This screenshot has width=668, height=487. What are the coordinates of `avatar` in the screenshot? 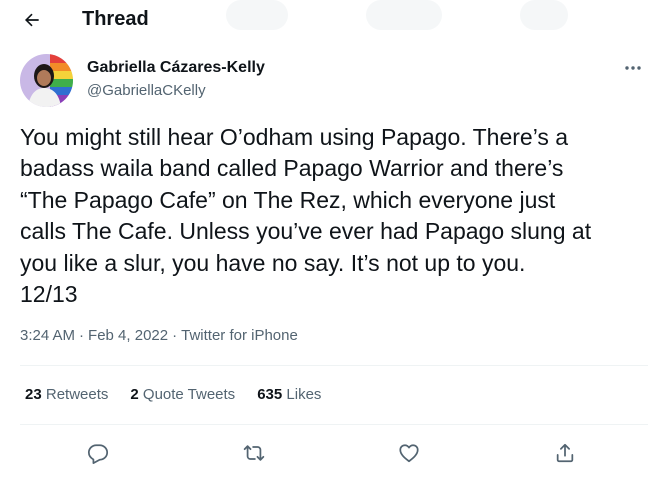 It's located at (46, 80).